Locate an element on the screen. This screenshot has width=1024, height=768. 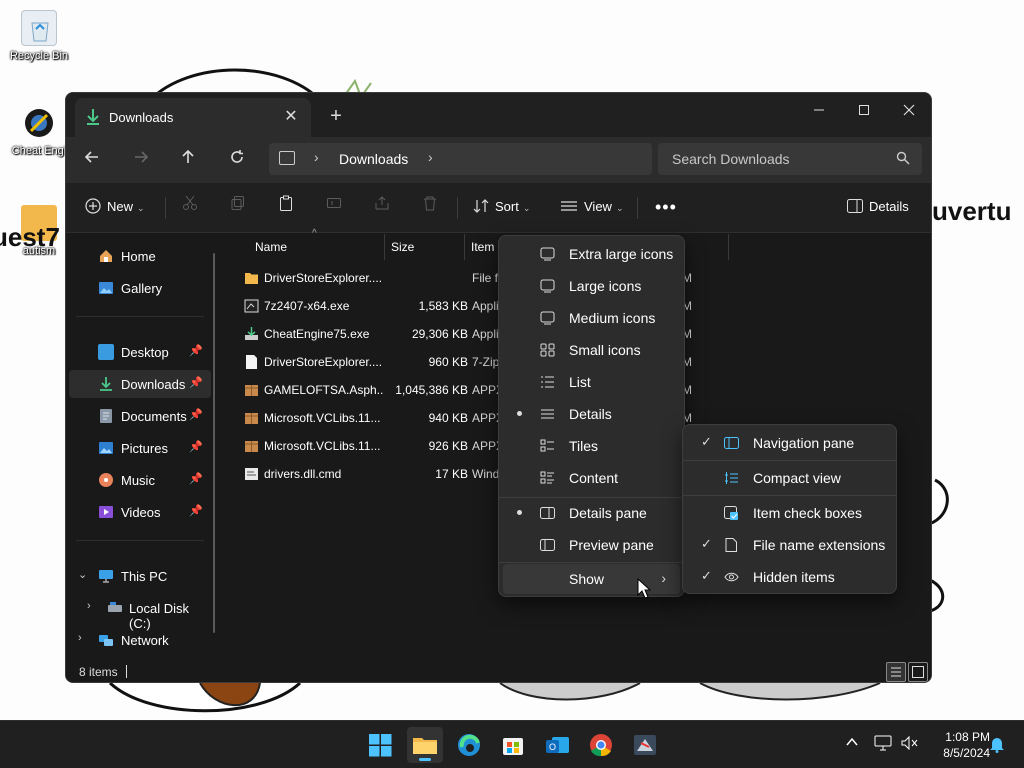
refresh-button is located at coordinates (237, 160).